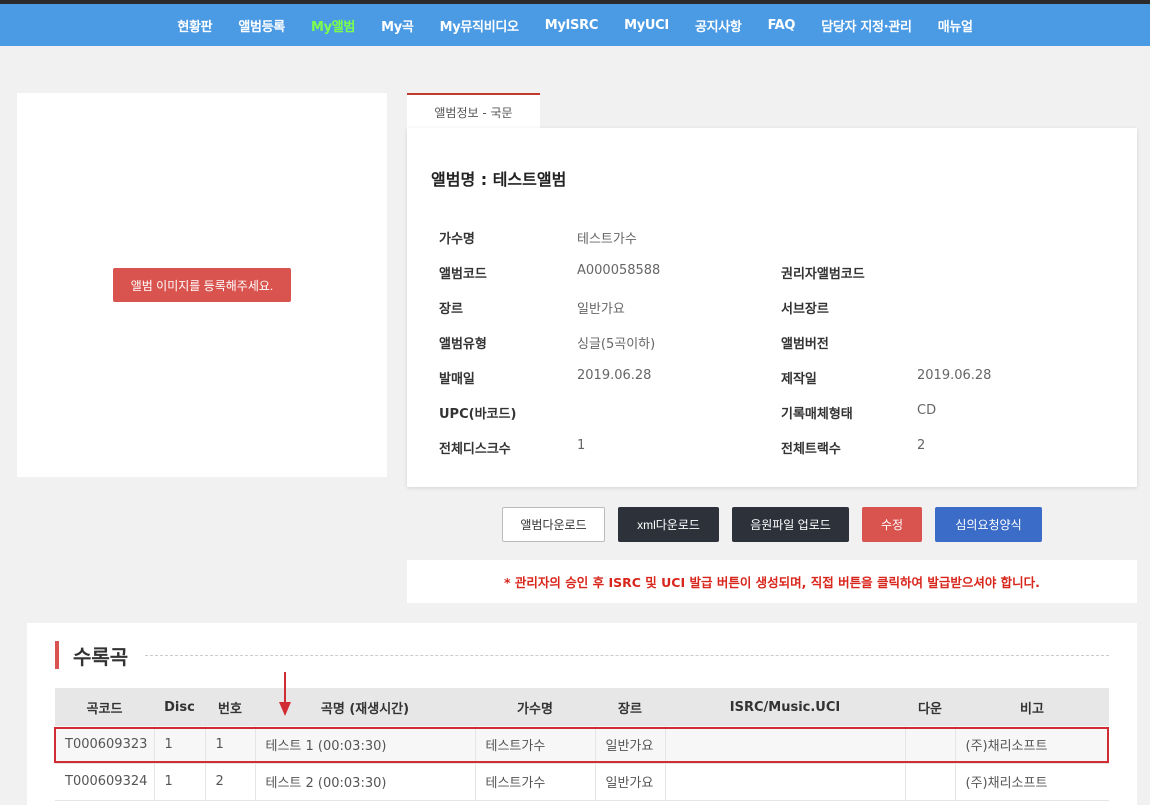  I want to click on release-date-value: 2019.06.28, so click(614, 375).